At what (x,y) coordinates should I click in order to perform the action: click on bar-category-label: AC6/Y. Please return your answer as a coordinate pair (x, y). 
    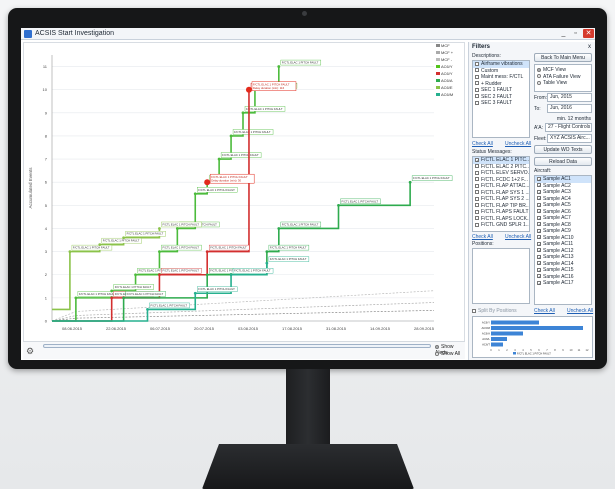
    Looking at the image, I should click on (486, 323).